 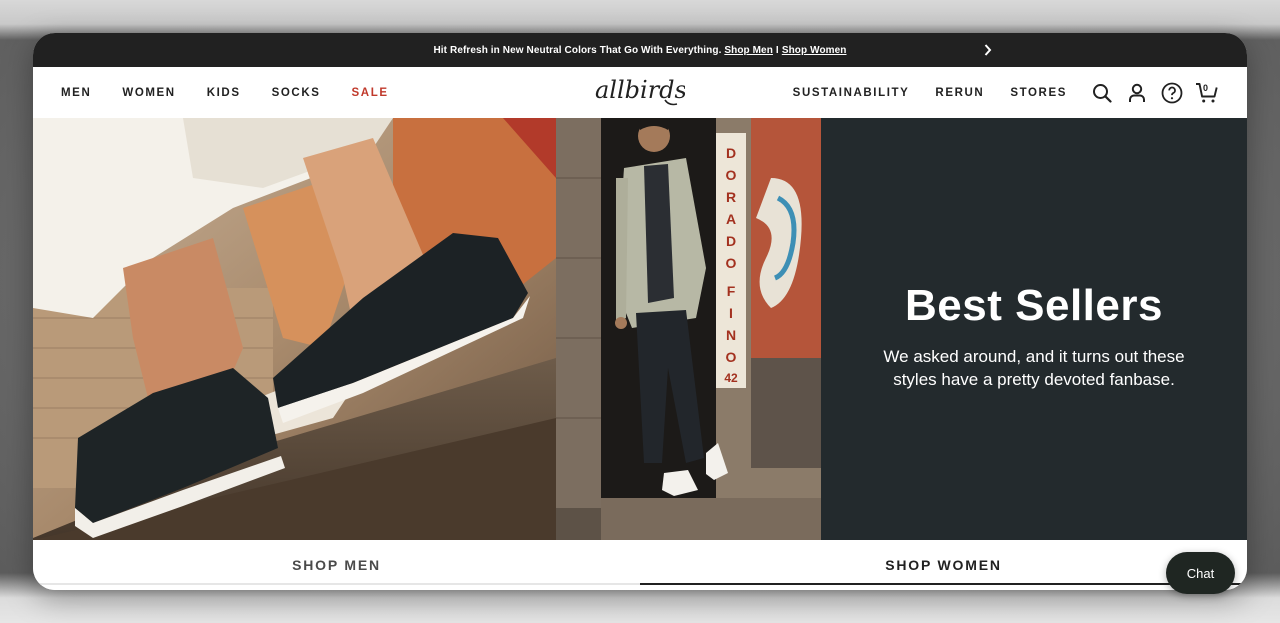 I want to click on shop-women-label: SHOP WOMEN, so click(x=943, y=565).